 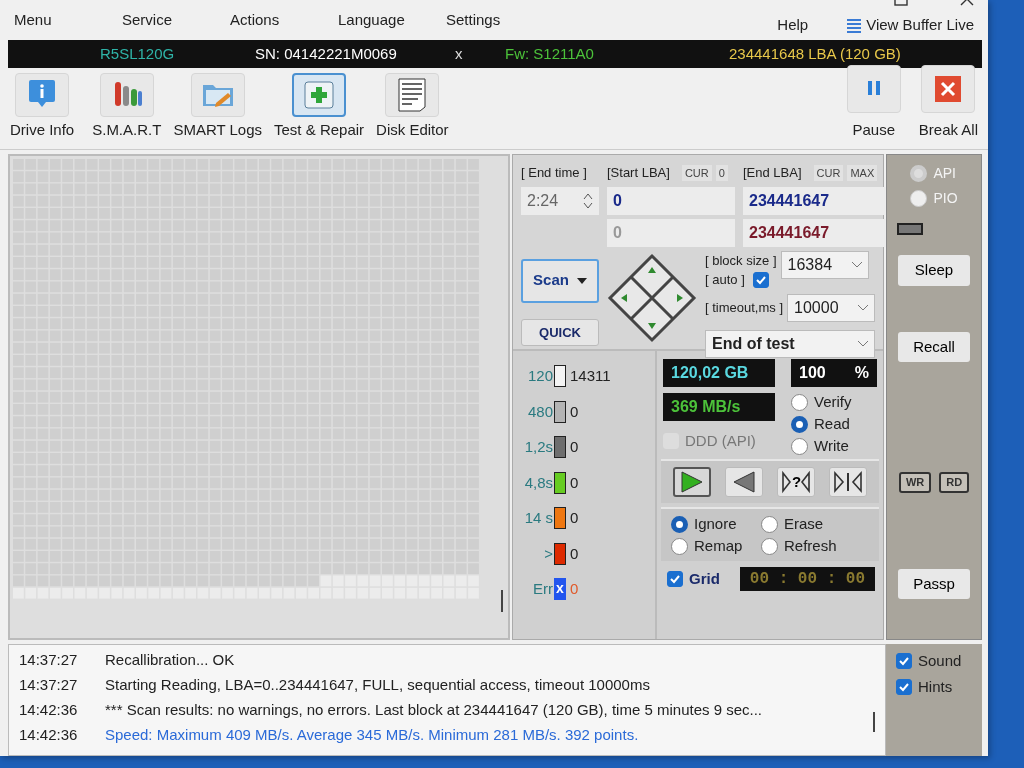 What do you see at coordinates (815, 53) in the screenshot?
I see `drive-capacity: 234441648 LBA (120 GB)` at bounding box center [815, 53].